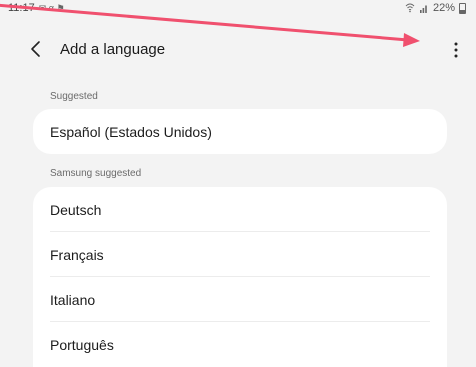 Image resolution: width=476 pixels, height=367 pixels. Describe the element at coordinates (73, 299) in the screenshot. I see `language-label: Italiano` at that location.